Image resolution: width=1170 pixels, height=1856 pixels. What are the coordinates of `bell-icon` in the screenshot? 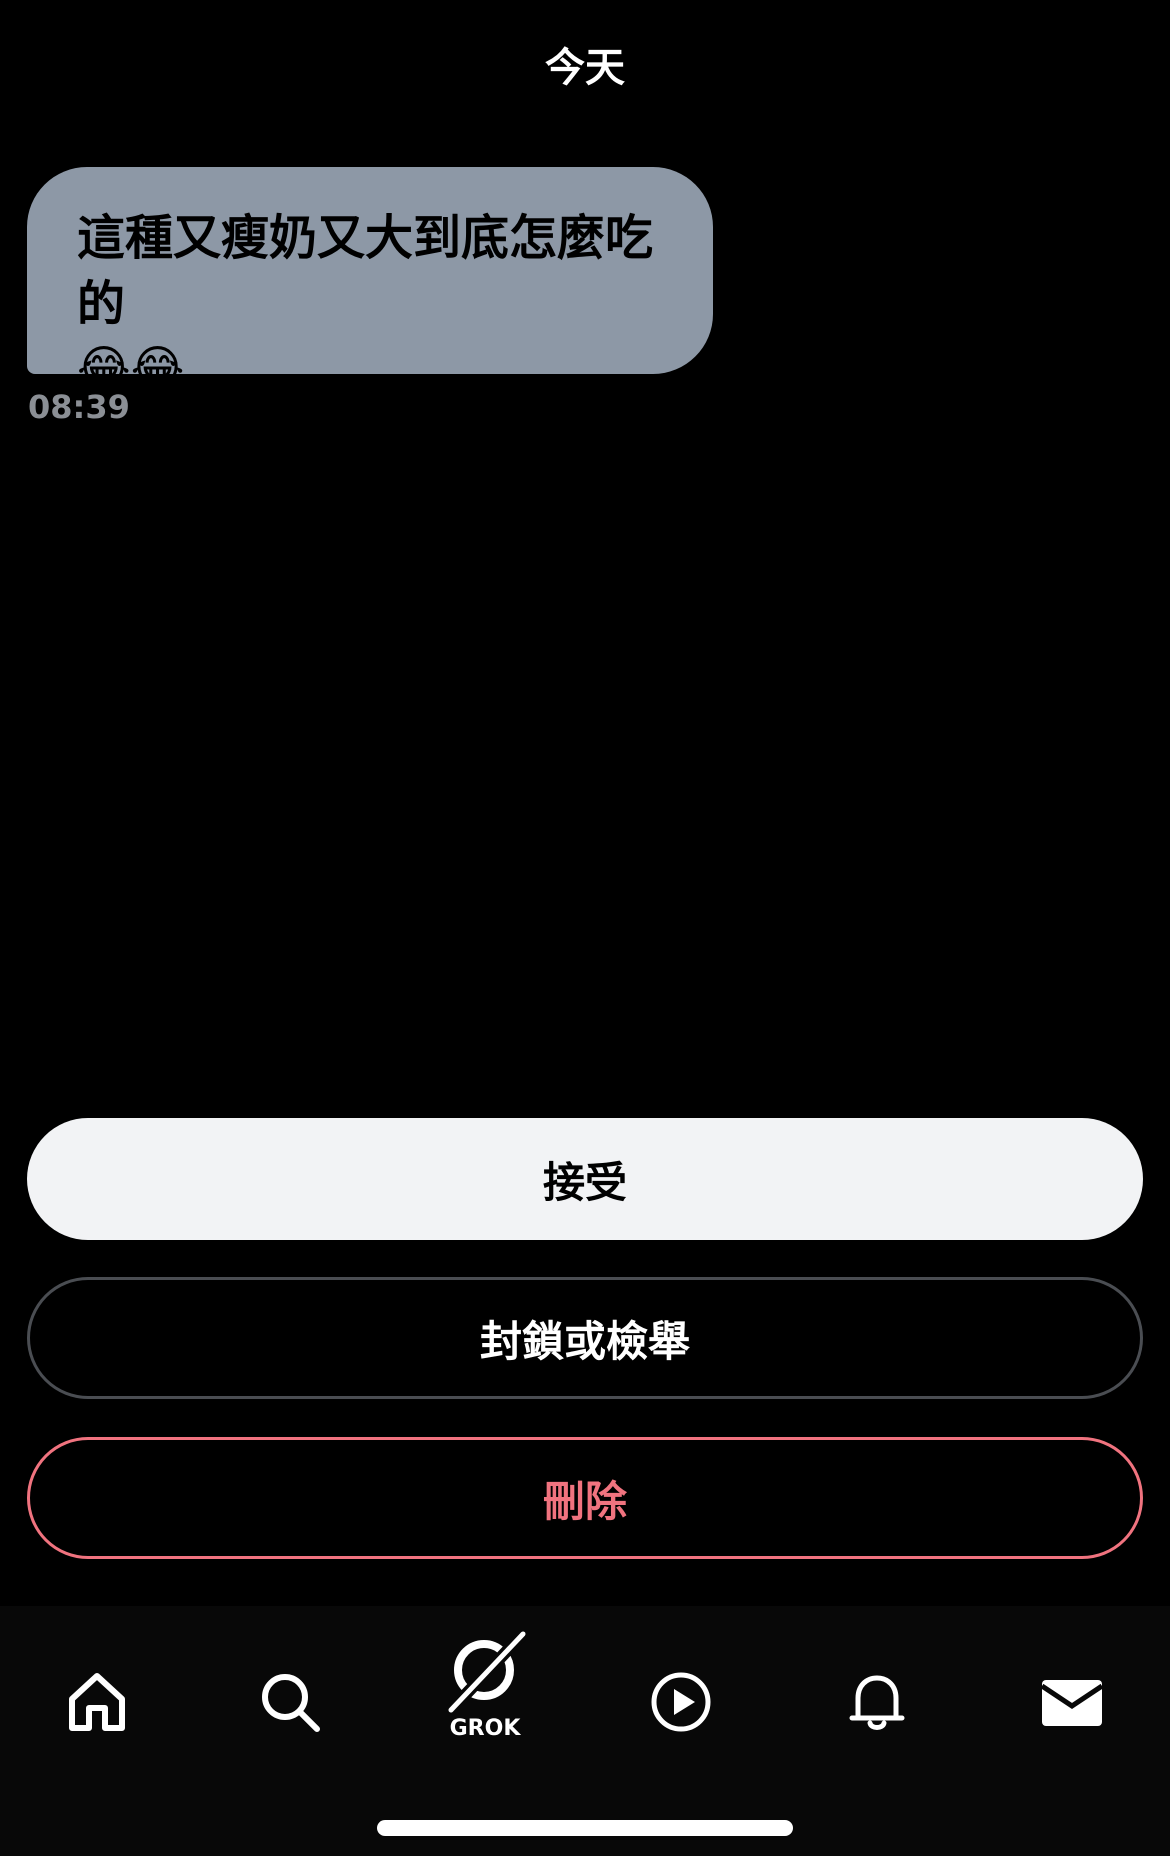 It's located at (877, 1702).